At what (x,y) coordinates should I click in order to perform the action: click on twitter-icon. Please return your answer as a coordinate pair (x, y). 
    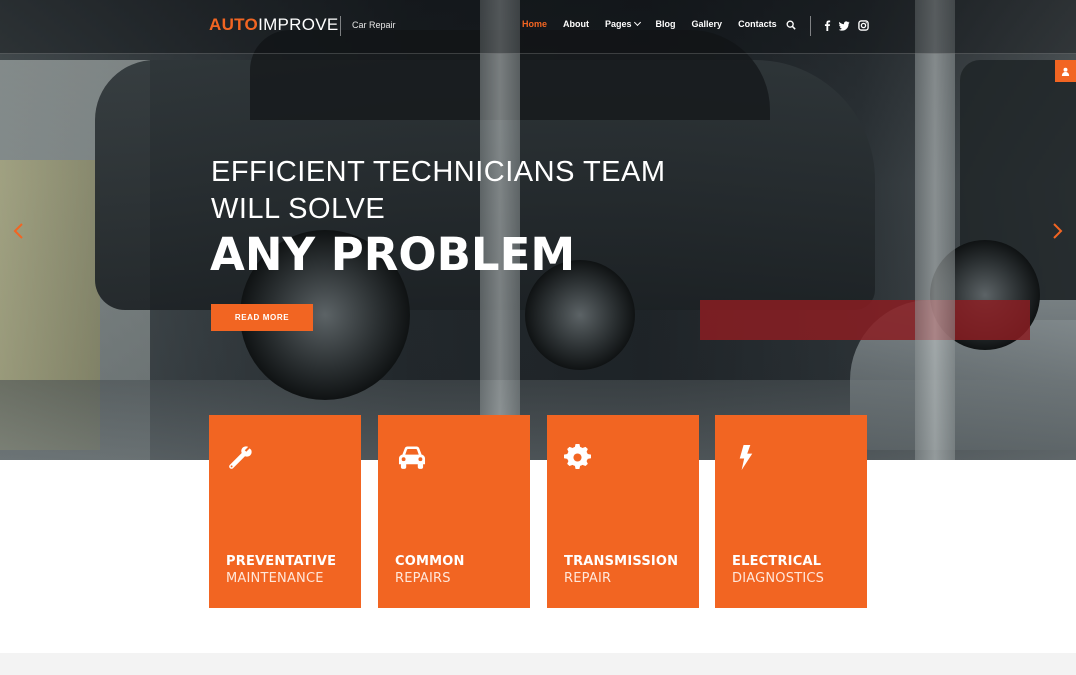
    Looking at the image, I should click on (844, 25).